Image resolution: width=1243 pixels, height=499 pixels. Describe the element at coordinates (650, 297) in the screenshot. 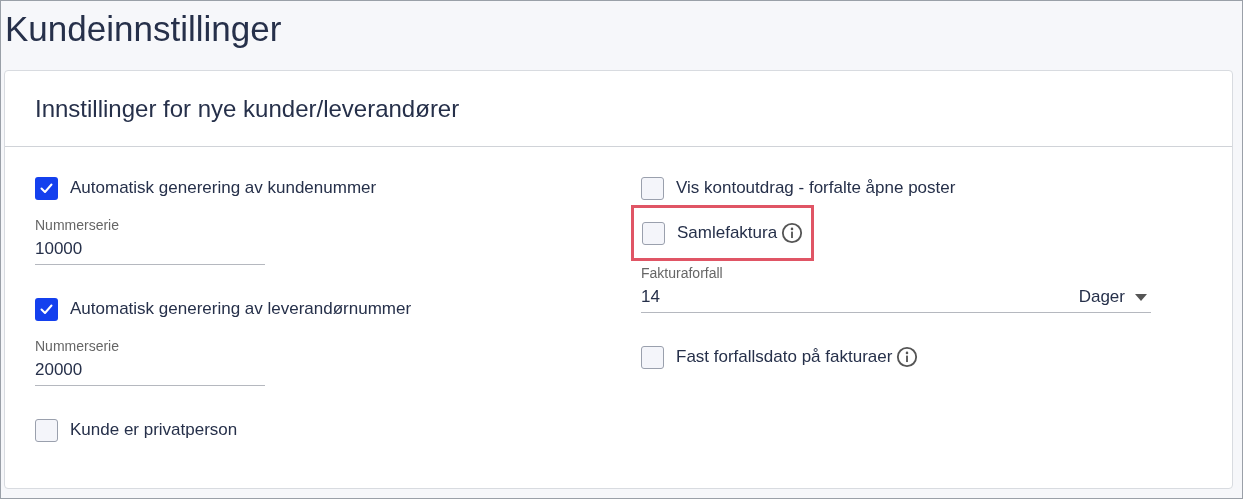

I see `field-value: 14` at that location.